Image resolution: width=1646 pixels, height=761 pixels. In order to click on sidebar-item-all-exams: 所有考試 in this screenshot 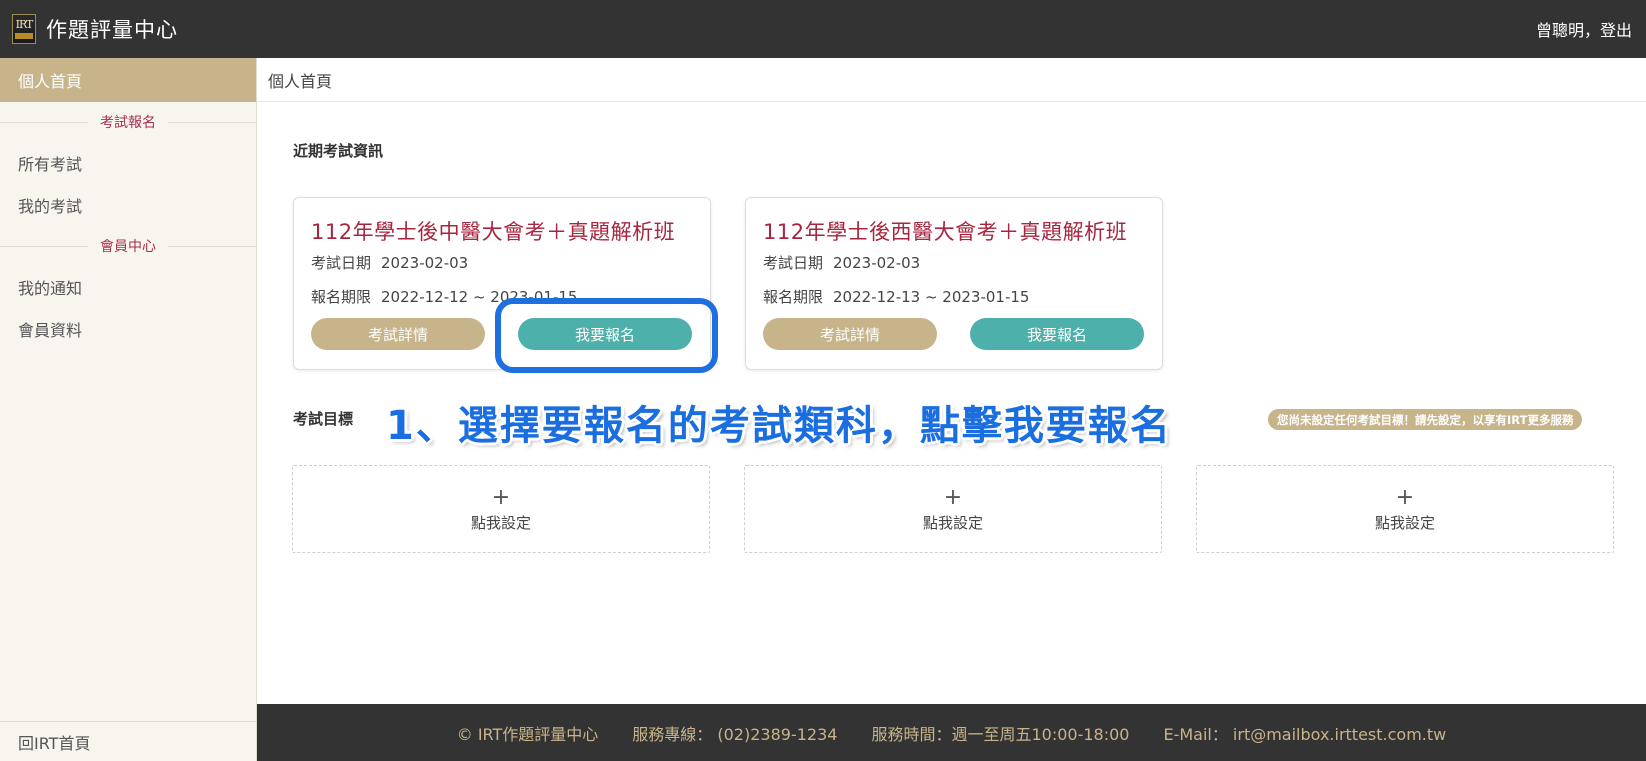, I will do `click(128, 163)`.